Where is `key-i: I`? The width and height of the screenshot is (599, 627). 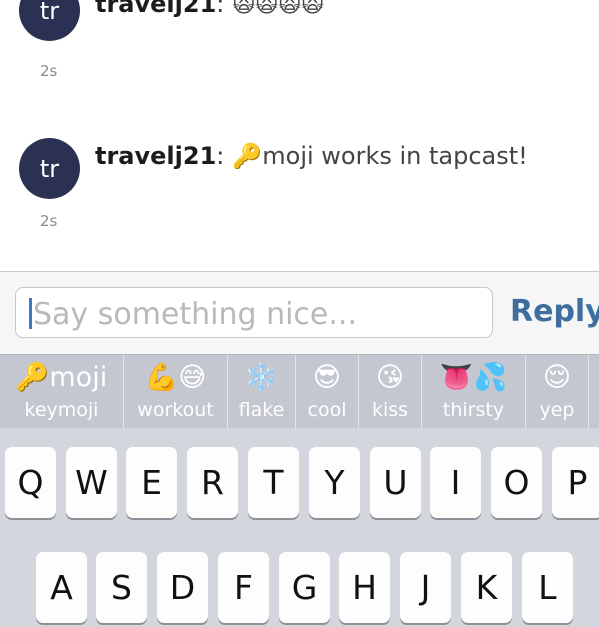 key-i: I is located at coordinates (455, 482).